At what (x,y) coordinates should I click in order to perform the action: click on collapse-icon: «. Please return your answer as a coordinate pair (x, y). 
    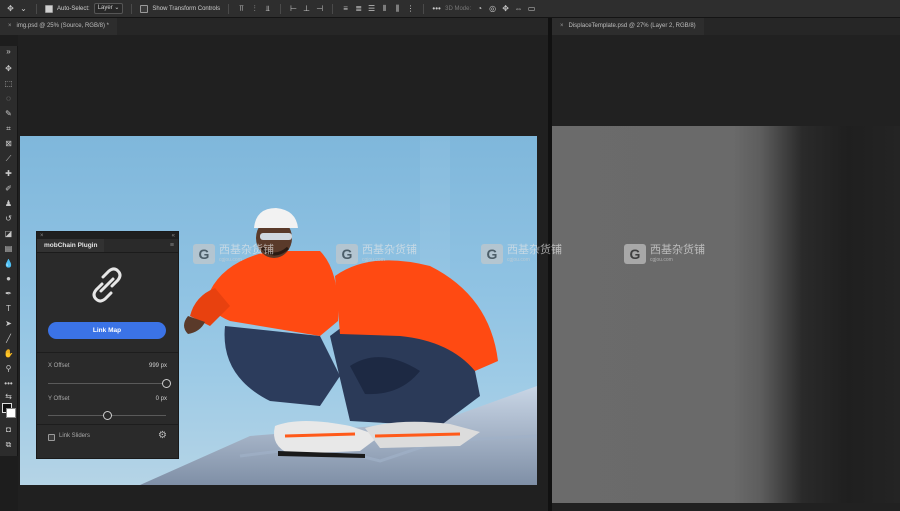
    Looking at the image, I should click on (173, 236).